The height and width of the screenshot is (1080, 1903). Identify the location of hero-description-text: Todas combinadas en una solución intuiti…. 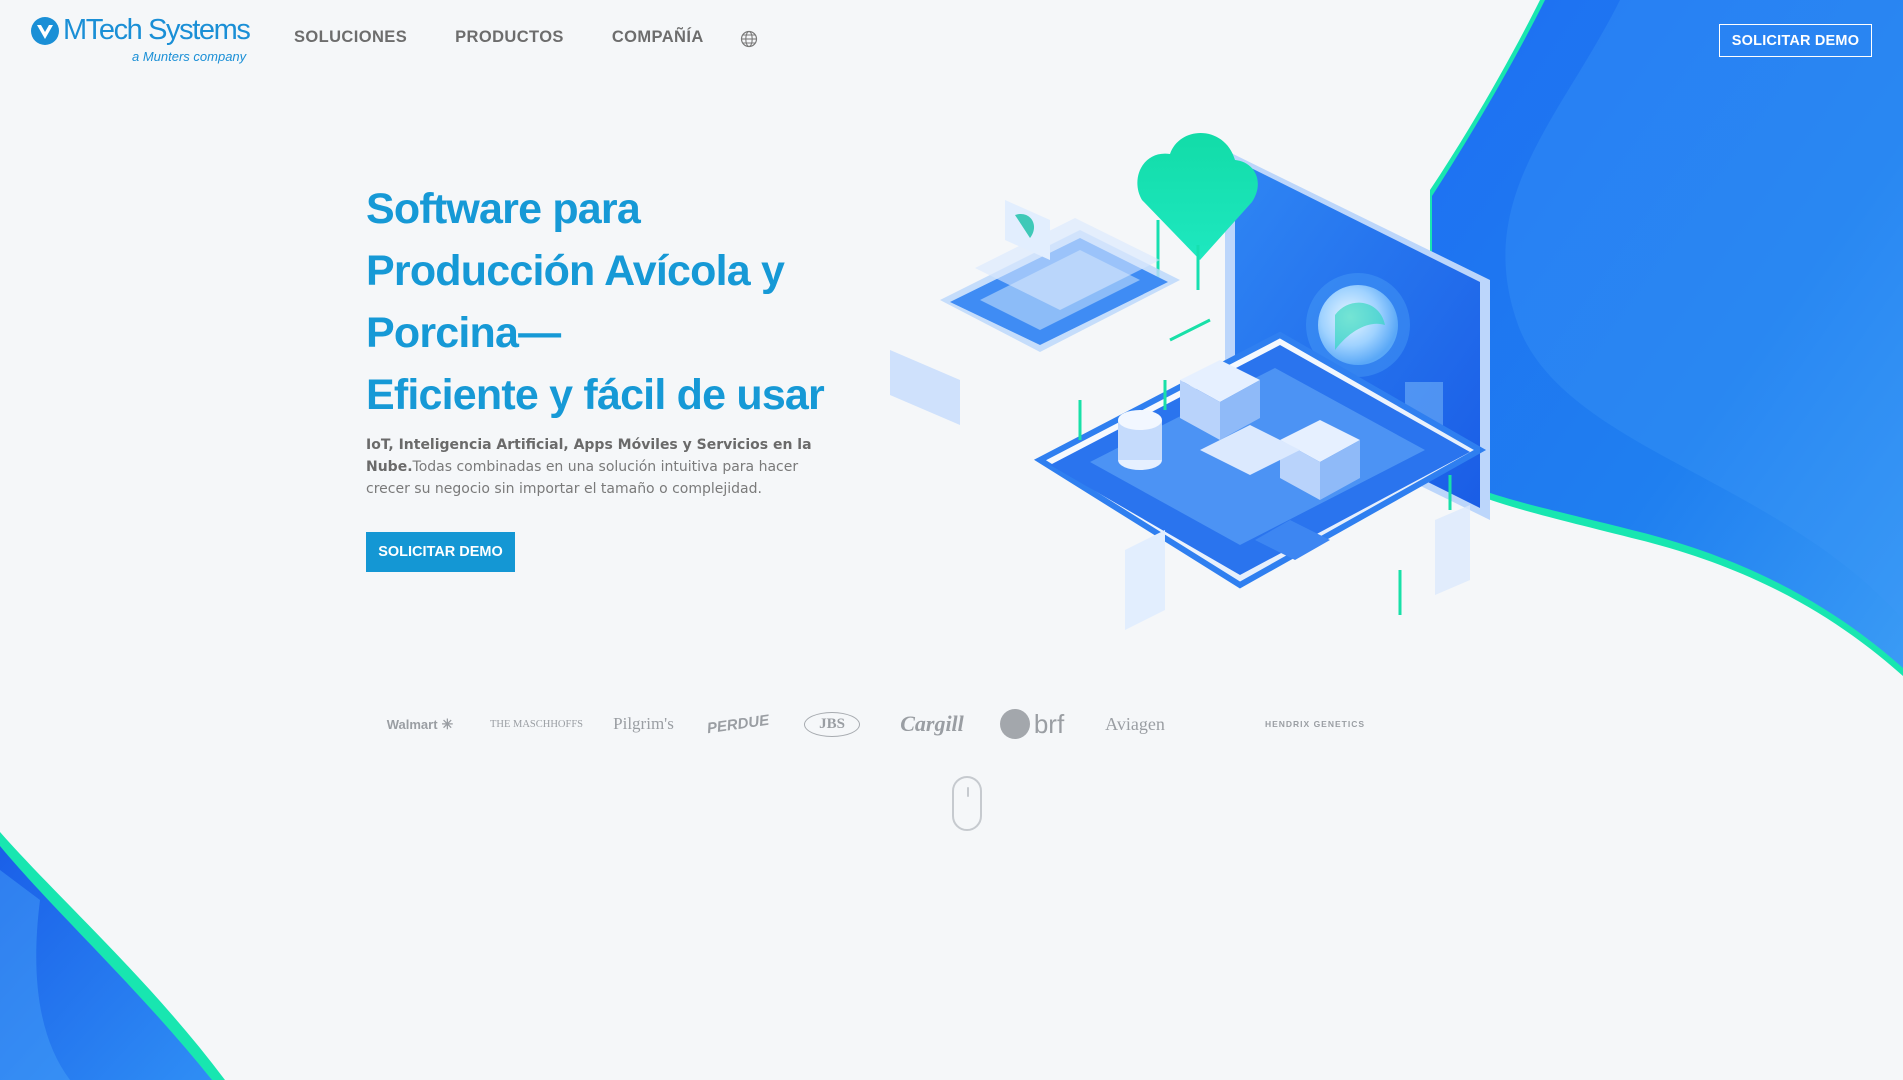
(582, 478).